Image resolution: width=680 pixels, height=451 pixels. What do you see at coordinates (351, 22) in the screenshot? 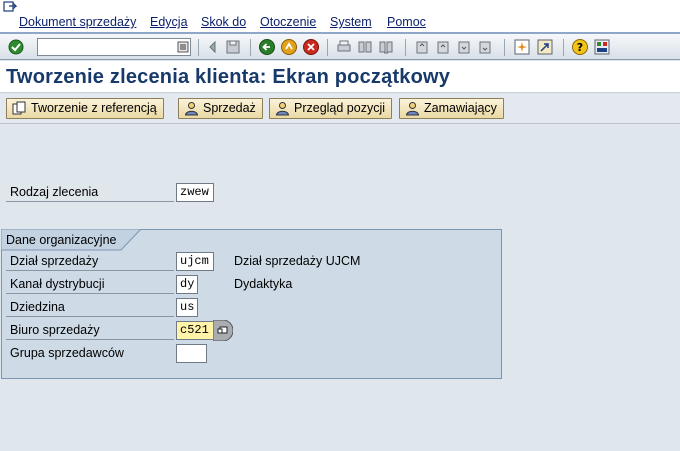
I see `menu-system: System` at bounding box center [351, 22].